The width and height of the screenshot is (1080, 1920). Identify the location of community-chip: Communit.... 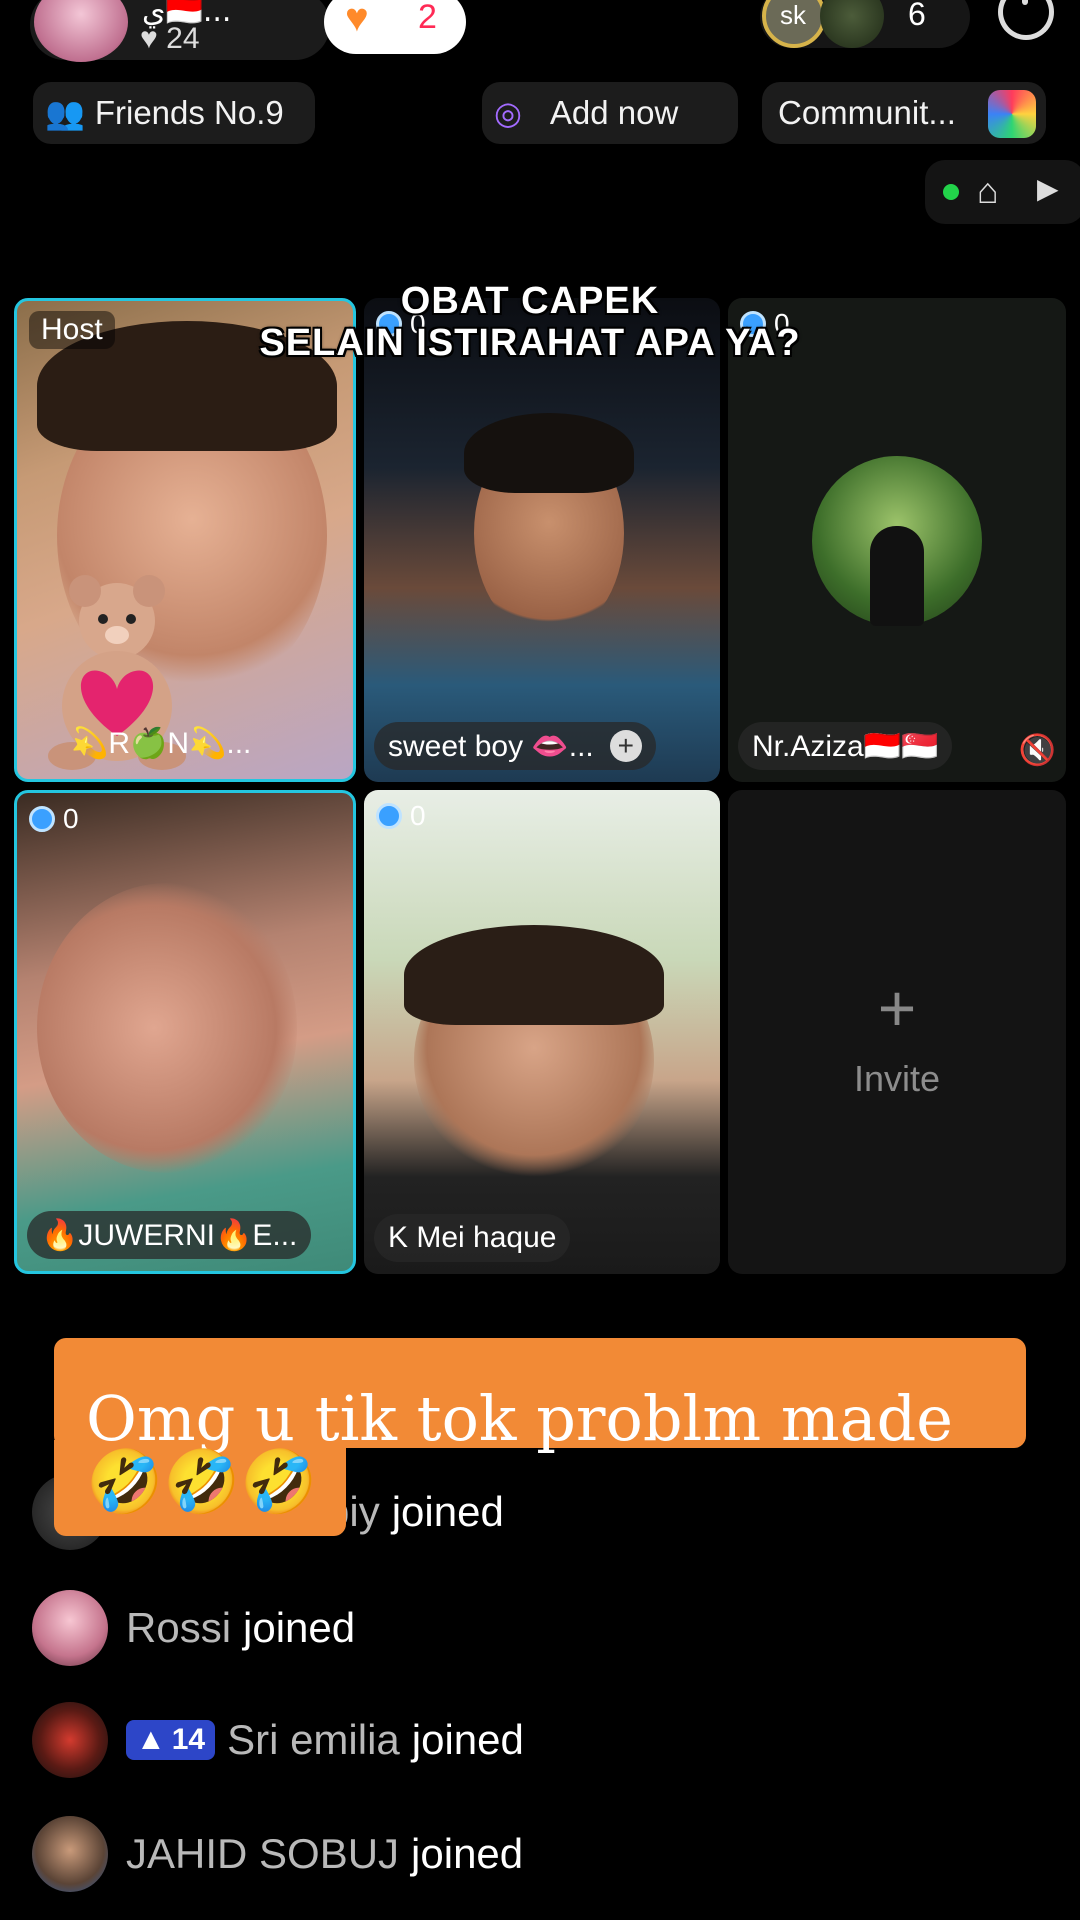
(904, 113).